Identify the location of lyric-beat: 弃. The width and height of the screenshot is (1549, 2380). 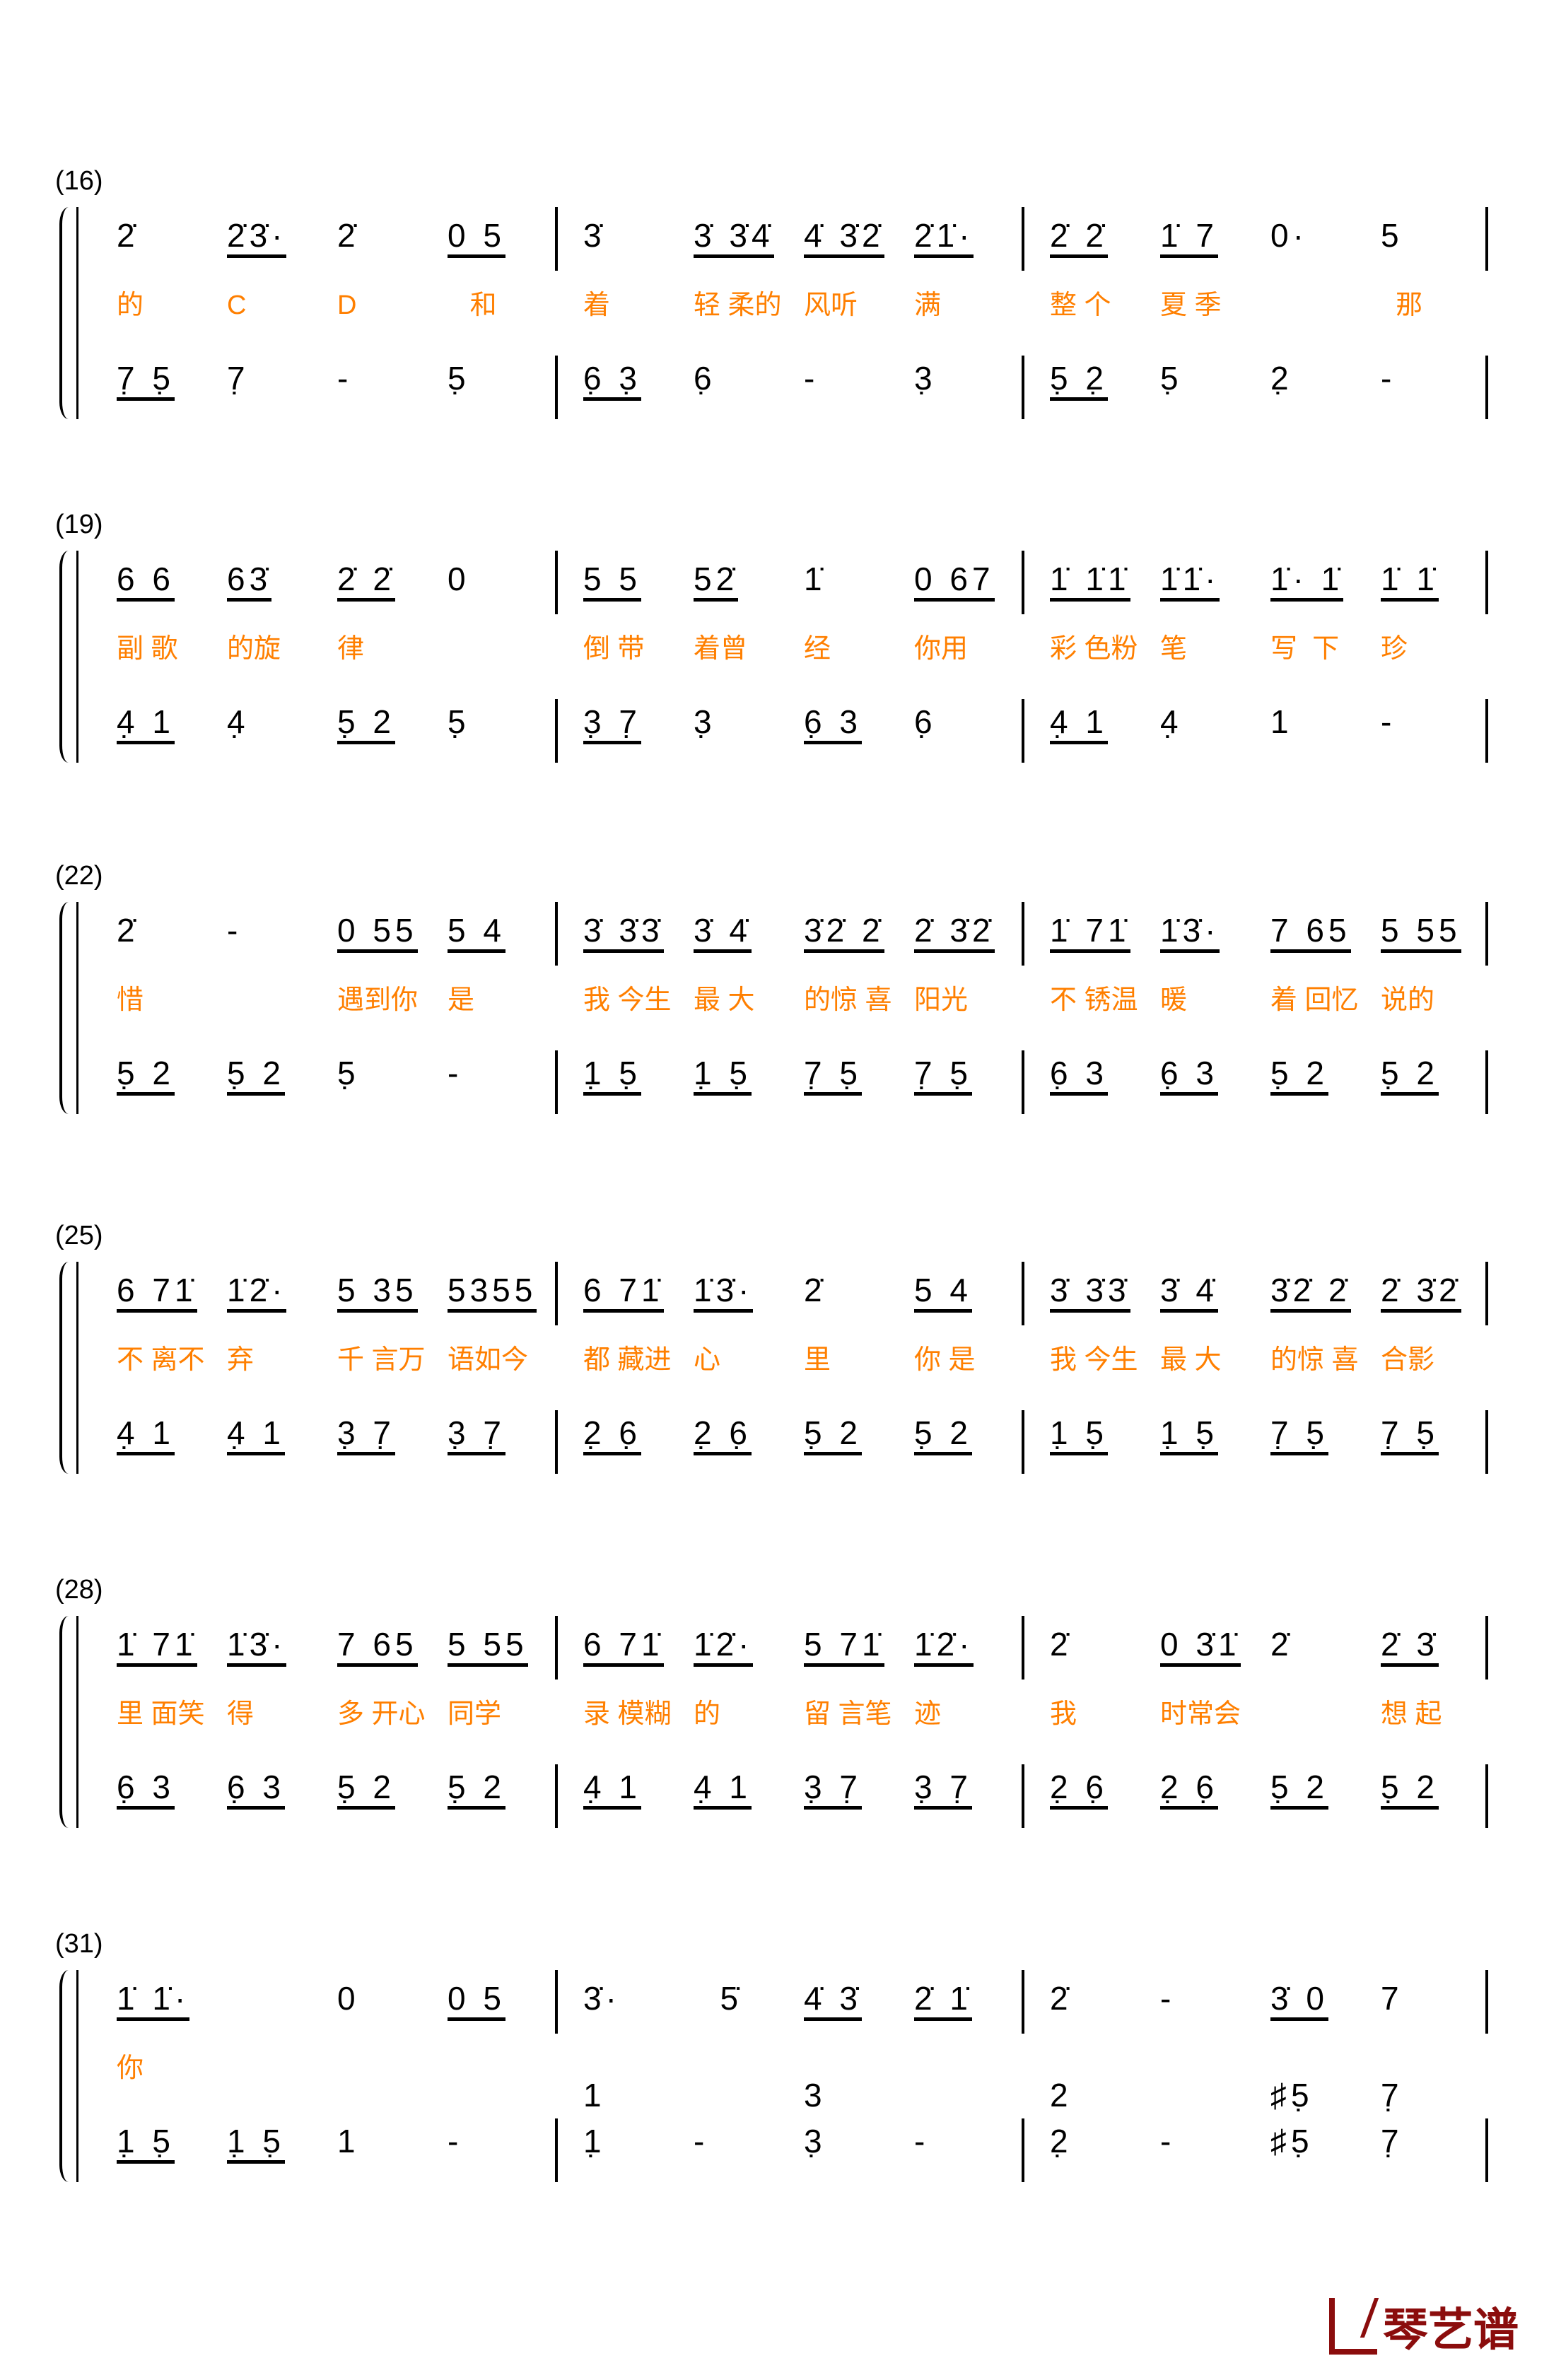
(282, 1360).